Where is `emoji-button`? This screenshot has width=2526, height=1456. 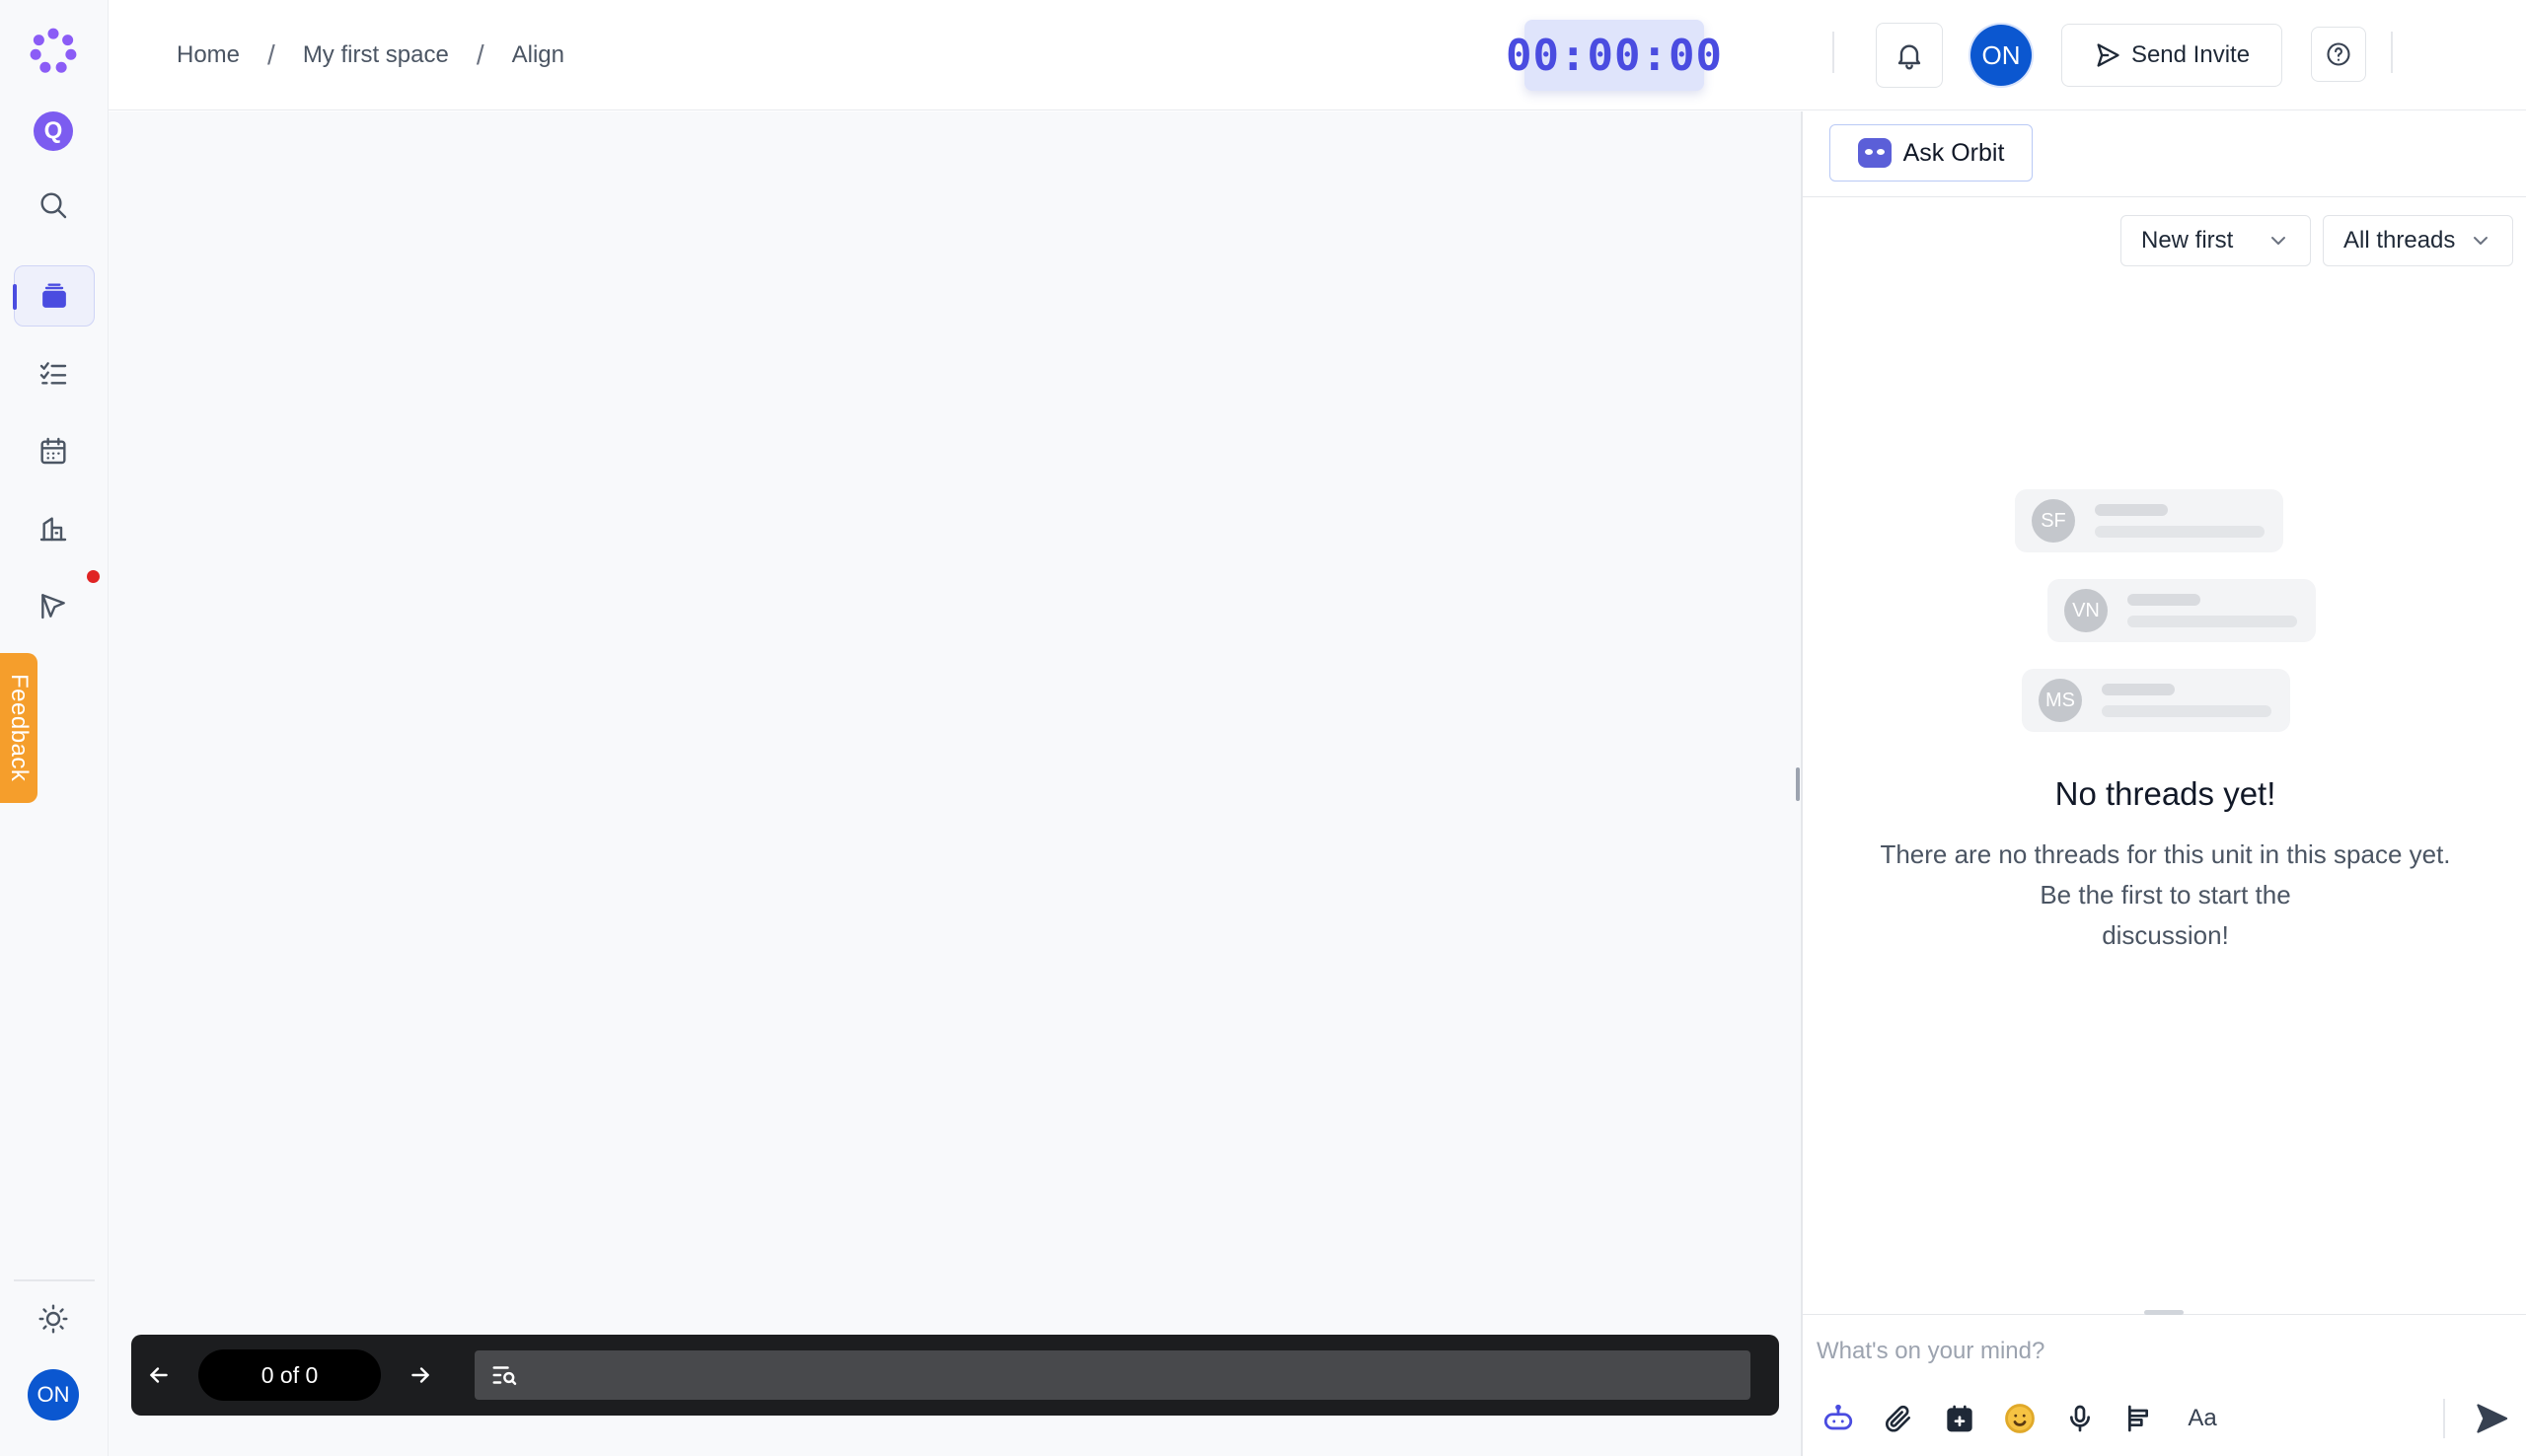 emoji-button is located at coordinates (2020, 1418).